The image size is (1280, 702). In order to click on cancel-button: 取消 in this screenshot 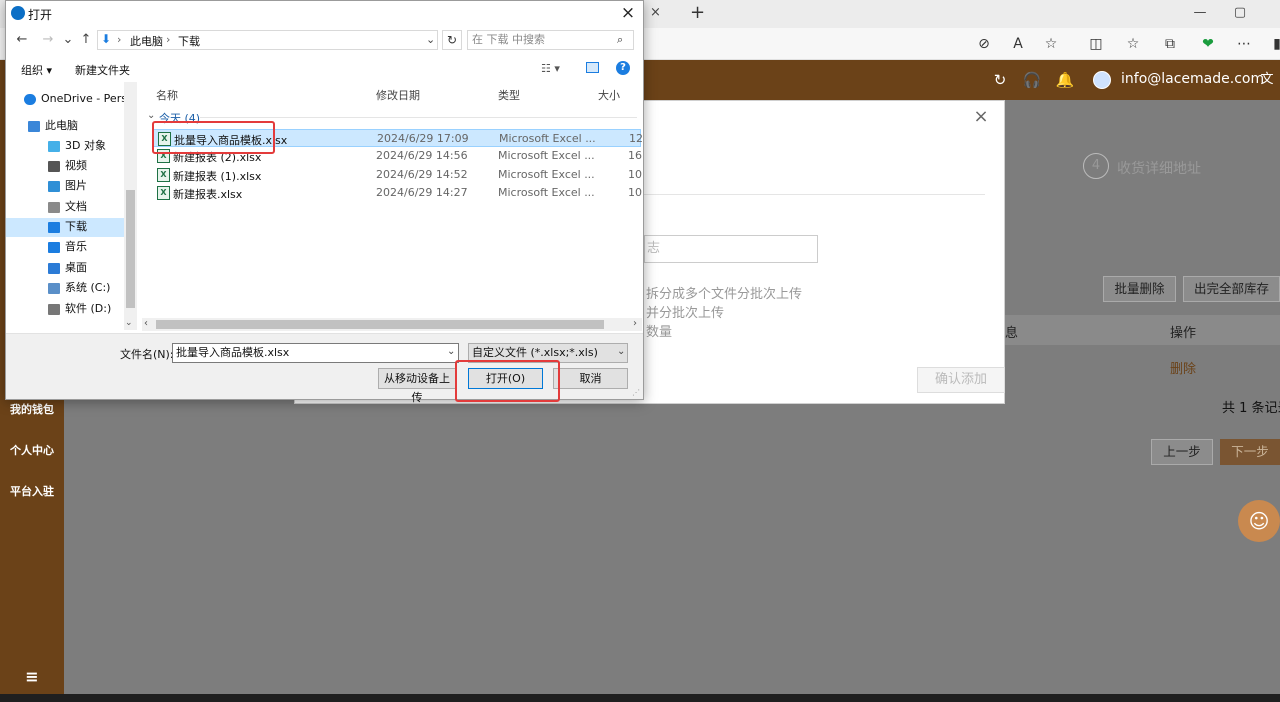, I will do `click(590, 378)`.